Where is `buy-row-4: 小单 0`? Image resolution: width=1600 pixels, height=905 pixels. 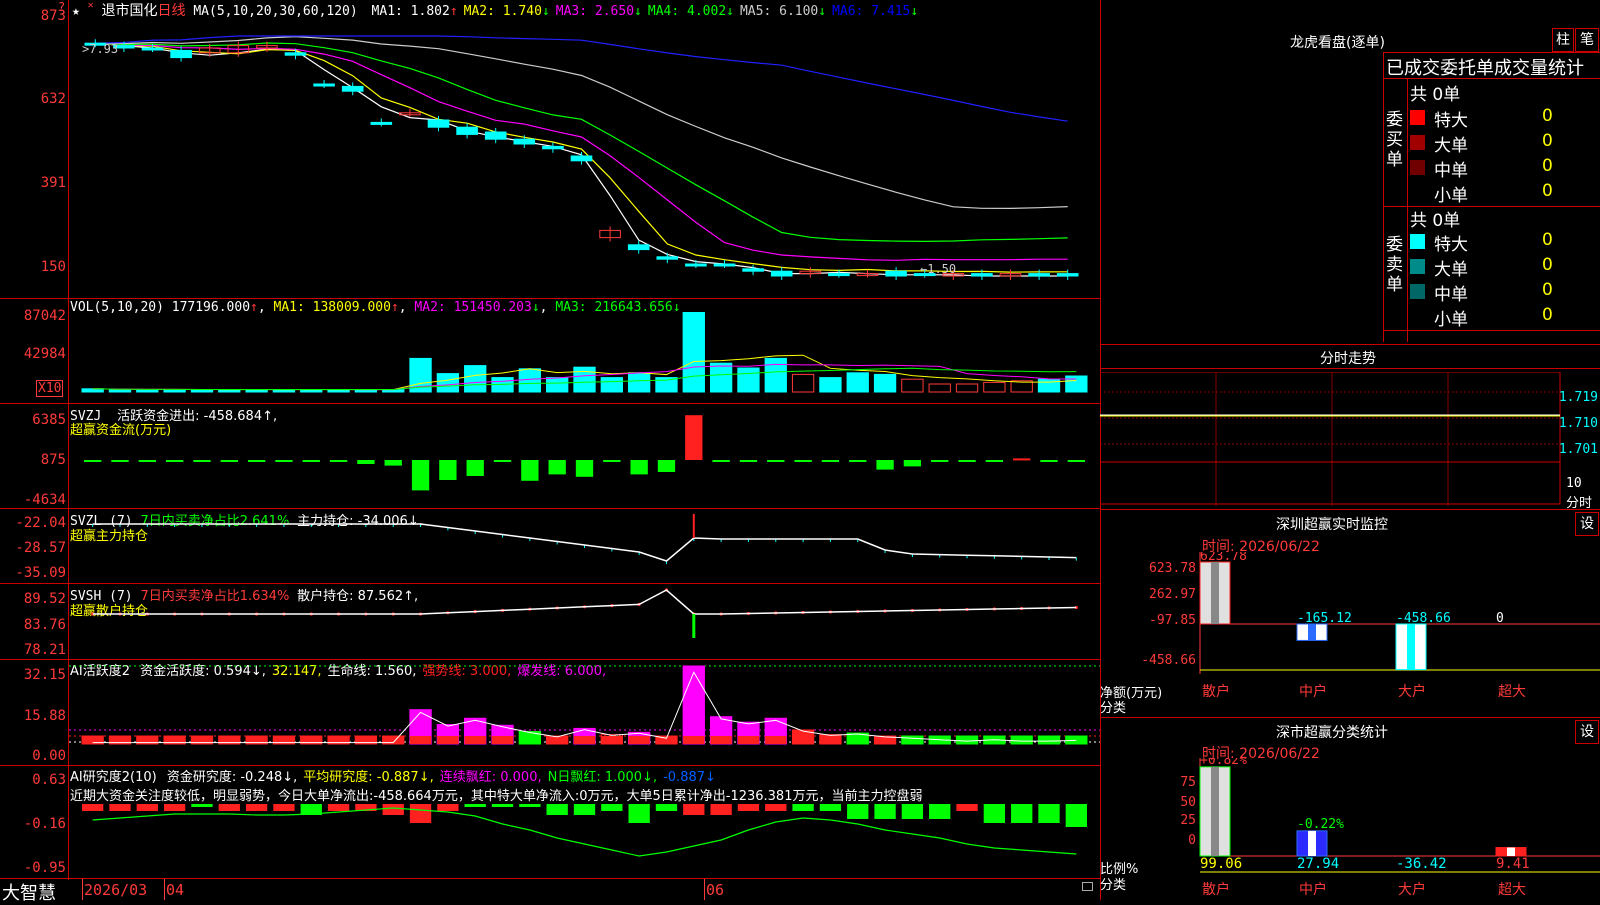 buy-row-4: 小单 0 is located at coordinates (1505, 193).